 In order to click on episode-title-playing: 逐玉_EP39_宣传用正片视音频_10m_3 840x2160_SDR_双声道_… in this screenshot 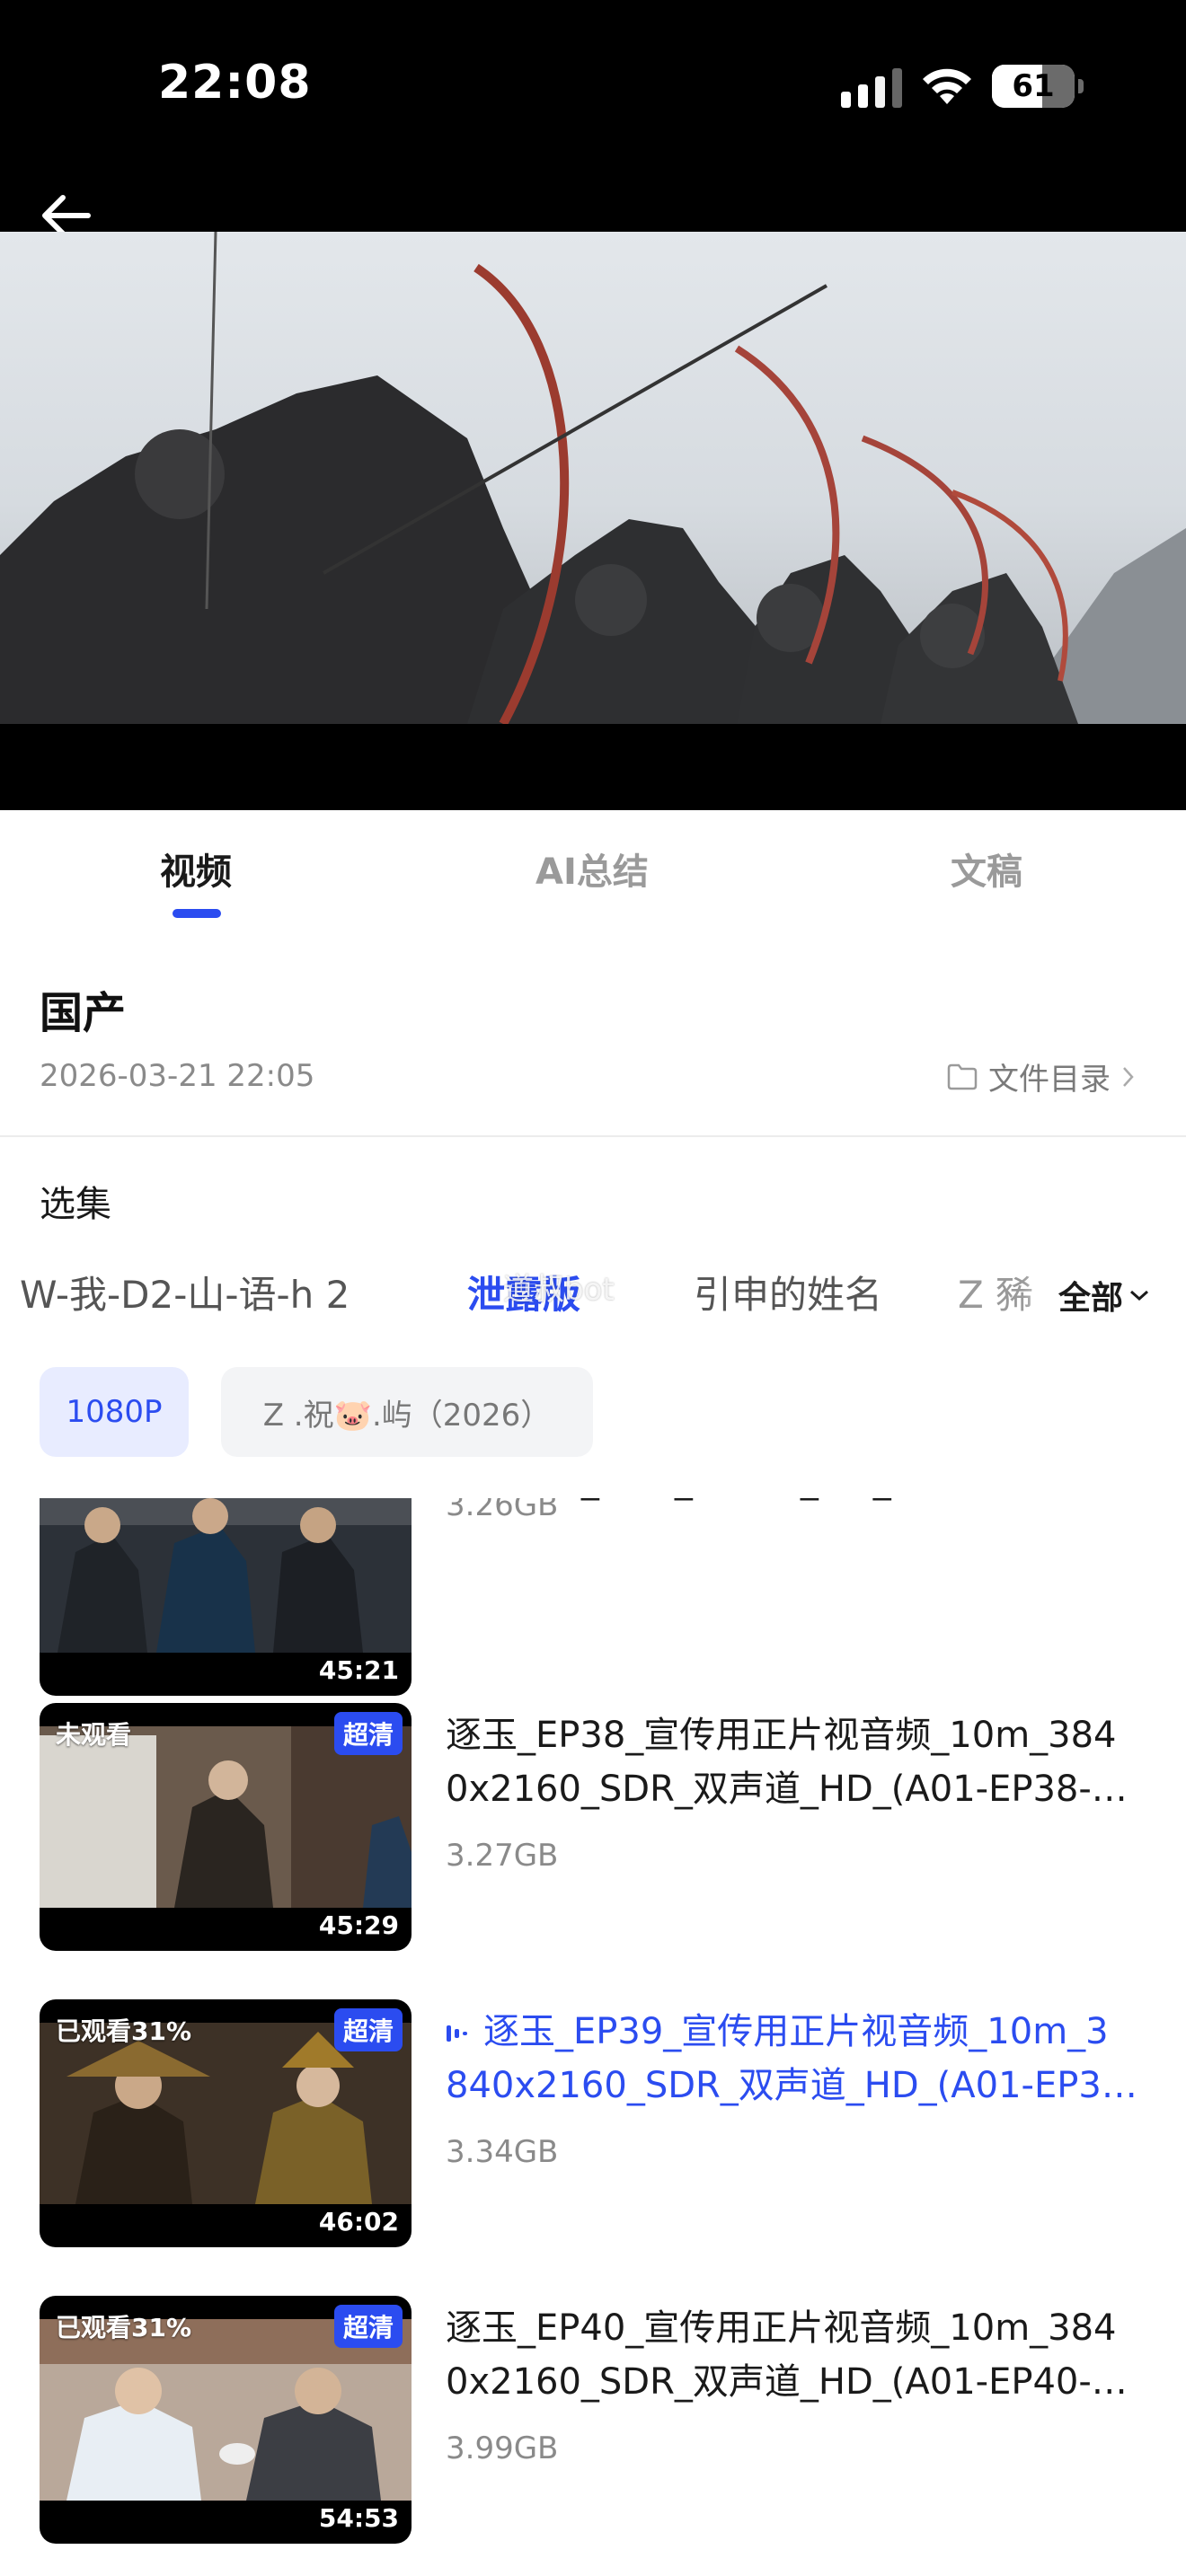, I will do `click(791, 2058)`.